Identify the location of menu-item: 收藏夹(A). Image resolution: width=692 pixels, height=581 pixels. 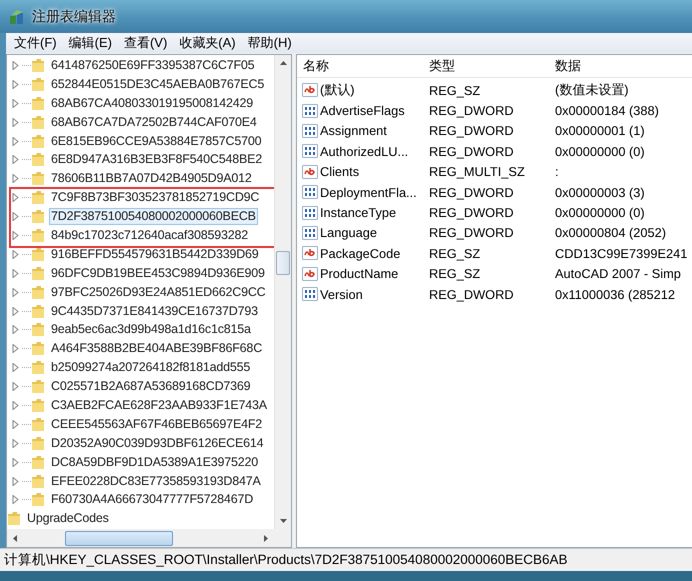
(207, 43).